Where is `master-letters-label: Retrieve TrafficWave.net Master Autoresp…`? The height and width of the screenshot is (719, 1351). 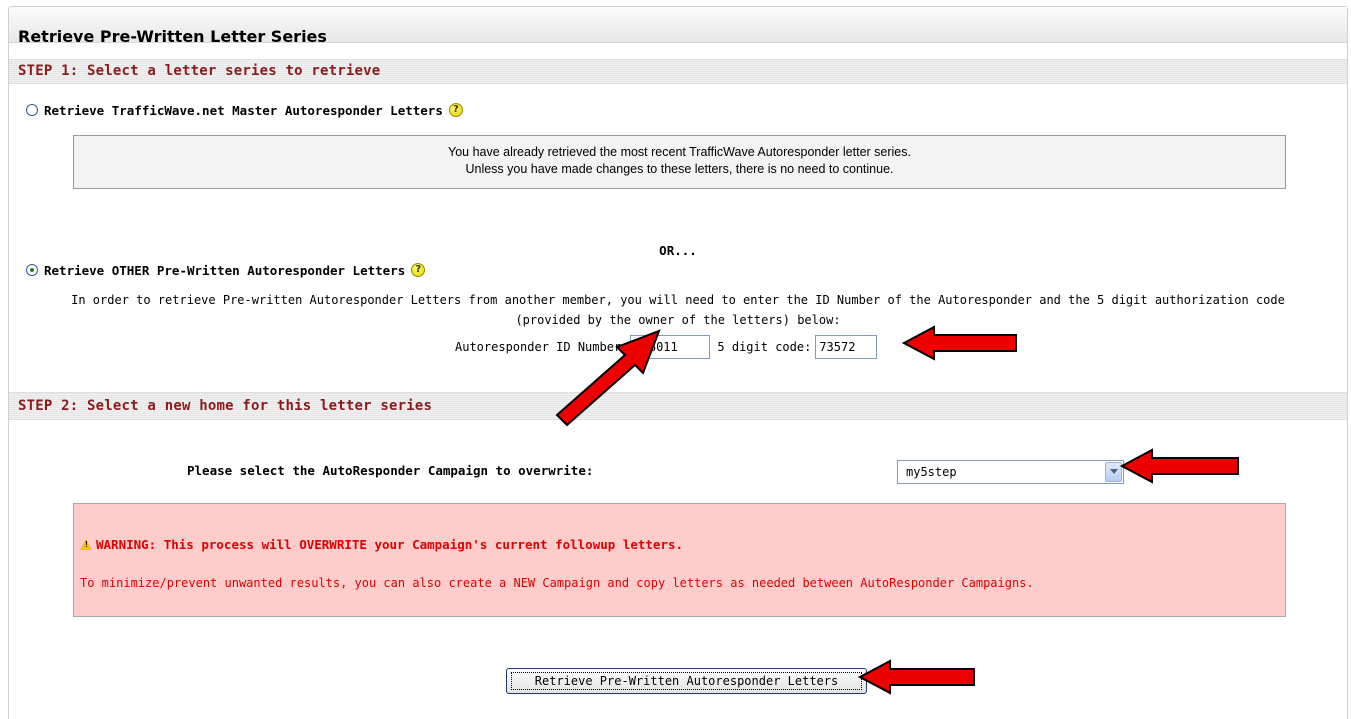 master-letters-label: Retrieve TrafficWave.net Master Autoresp… is located at coordinates (243, 110).